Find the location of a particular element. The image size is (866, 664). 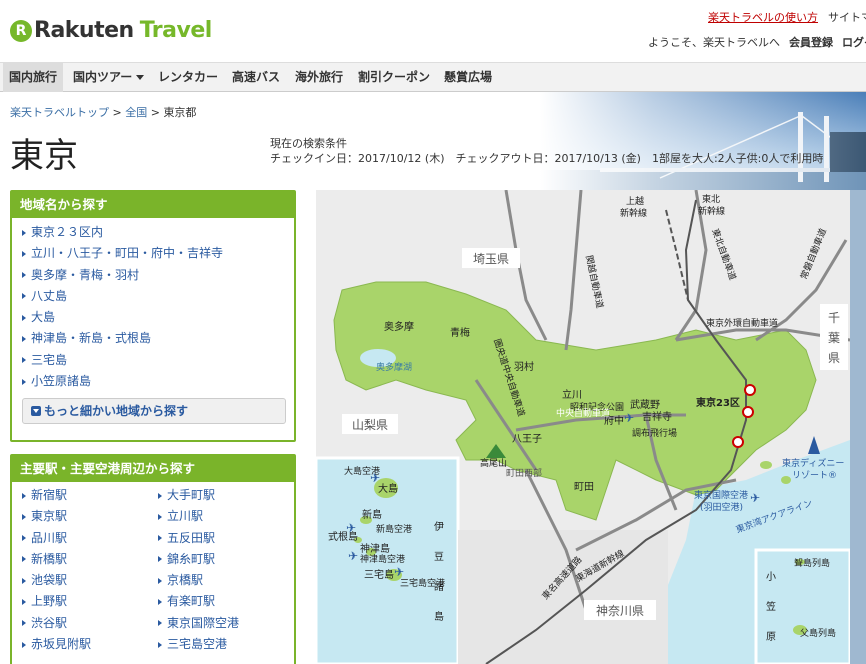

login-link: ログイ is located at coordinates (854, 42).